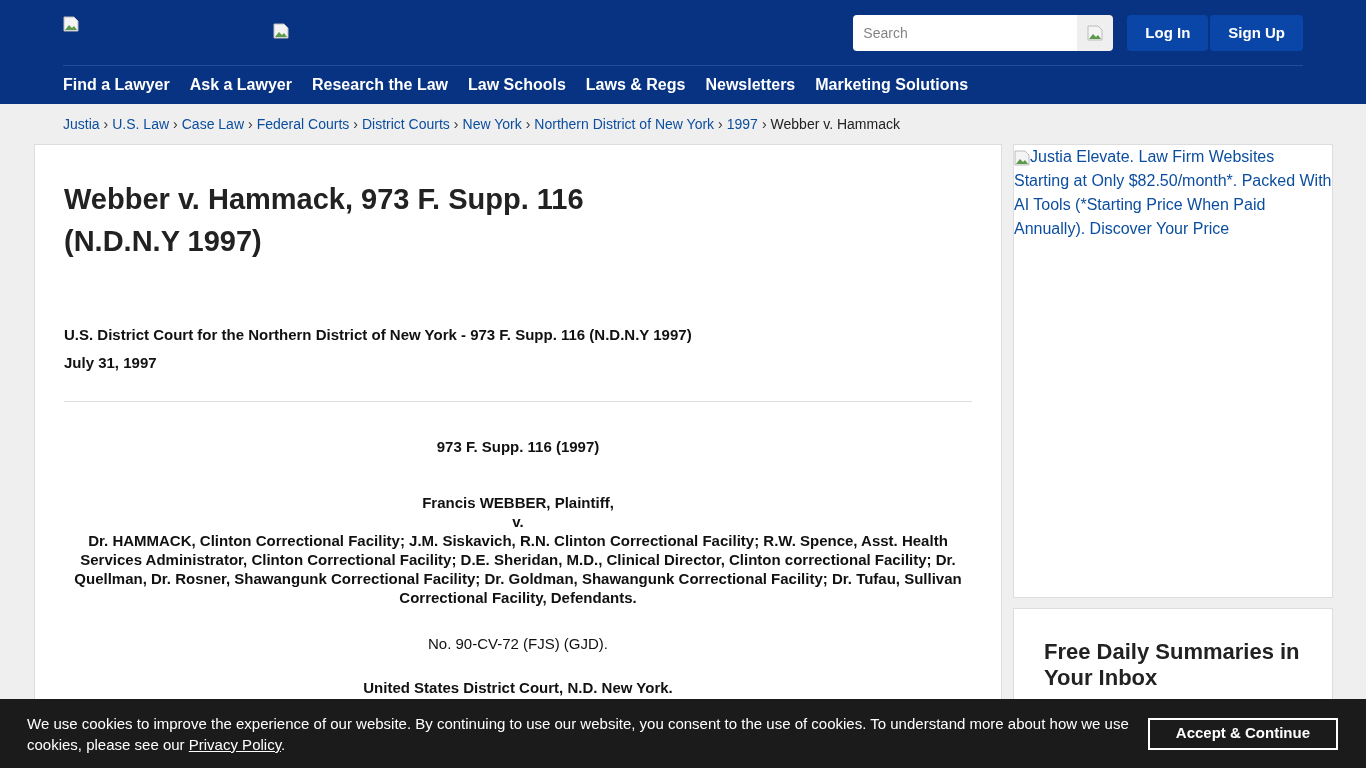 This screenshot has width=1366, height=768. What do you see at coordinates (240, 85) in the screenshot?
I see `nav-link: Ask a Lawyer` at bounding box center [240, 85].